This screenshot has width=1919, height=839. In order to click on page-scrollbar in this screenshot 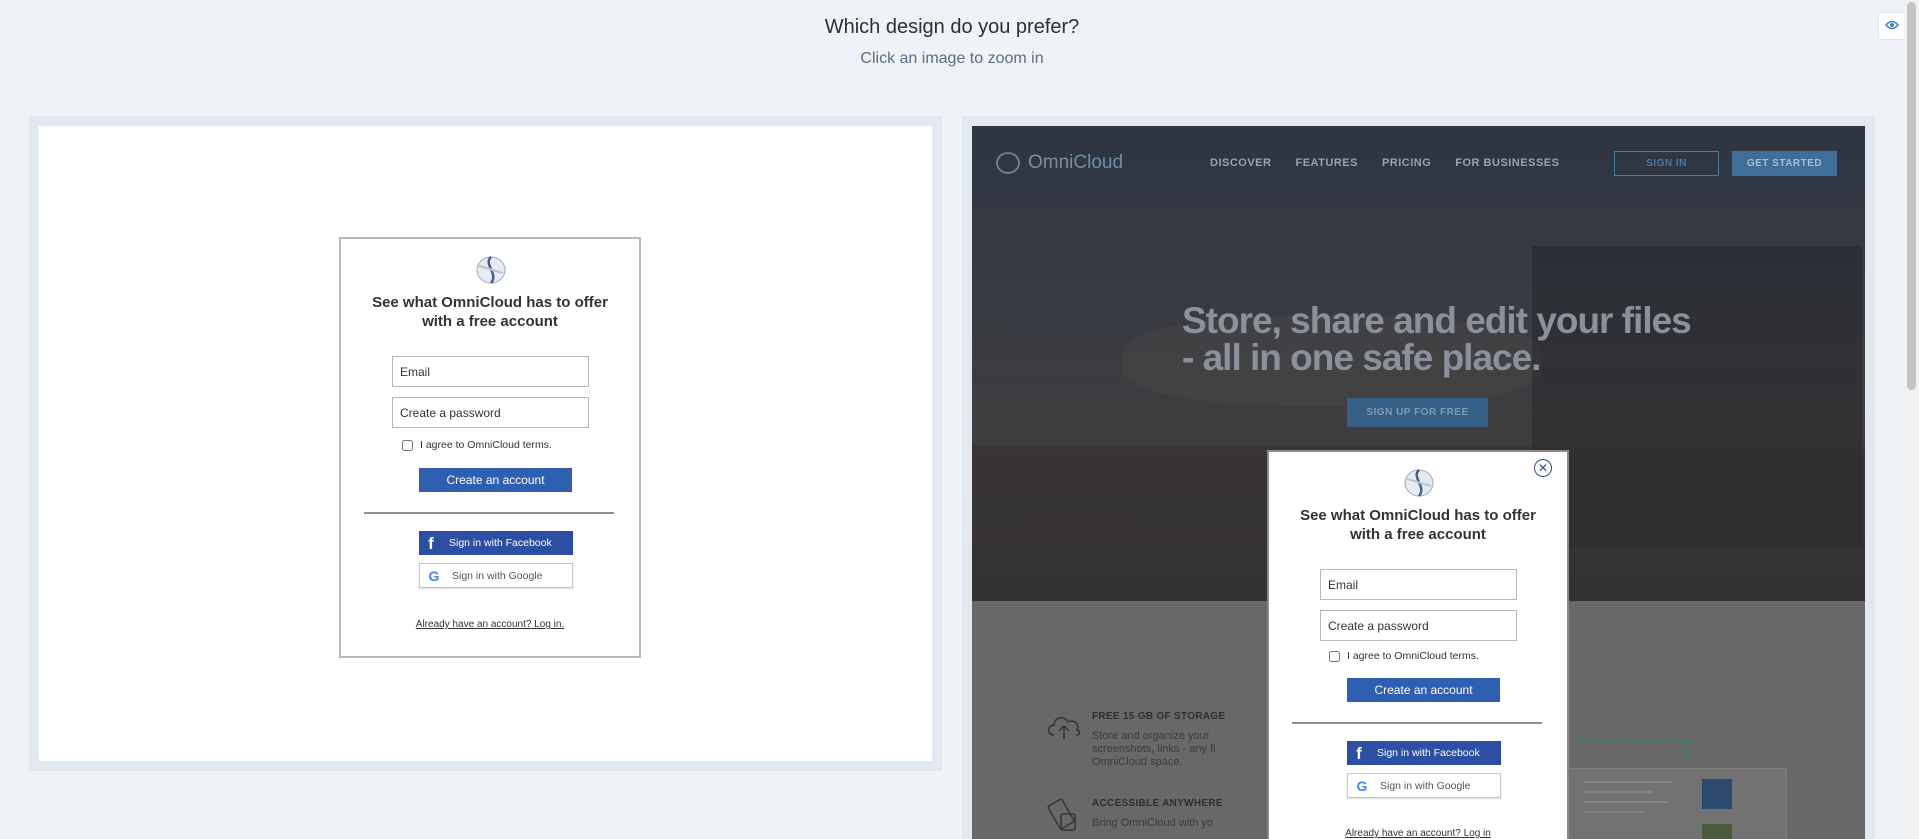, I will do `click(1911, 419)`.